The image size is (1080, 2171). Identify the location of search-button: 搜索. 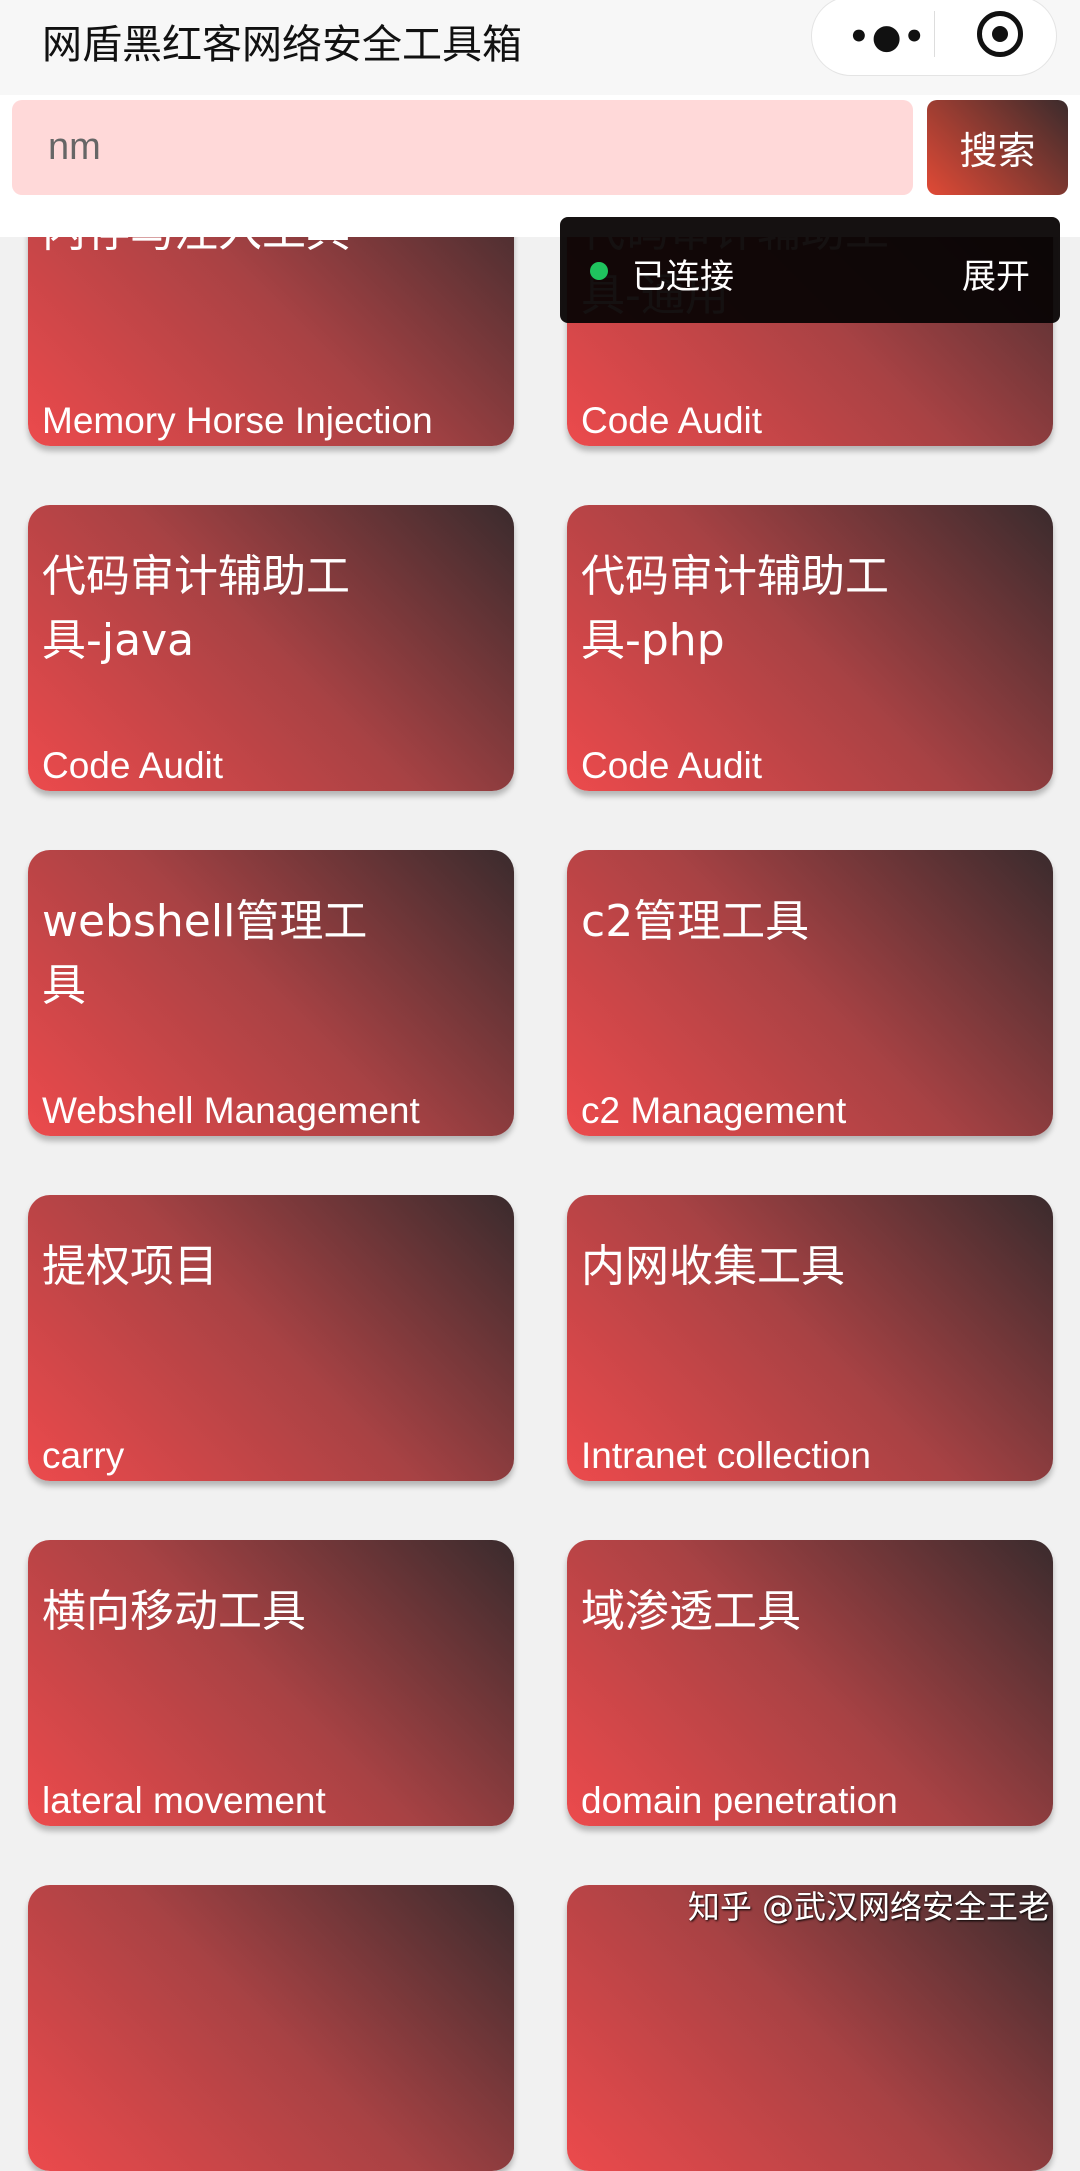
(997, 147).